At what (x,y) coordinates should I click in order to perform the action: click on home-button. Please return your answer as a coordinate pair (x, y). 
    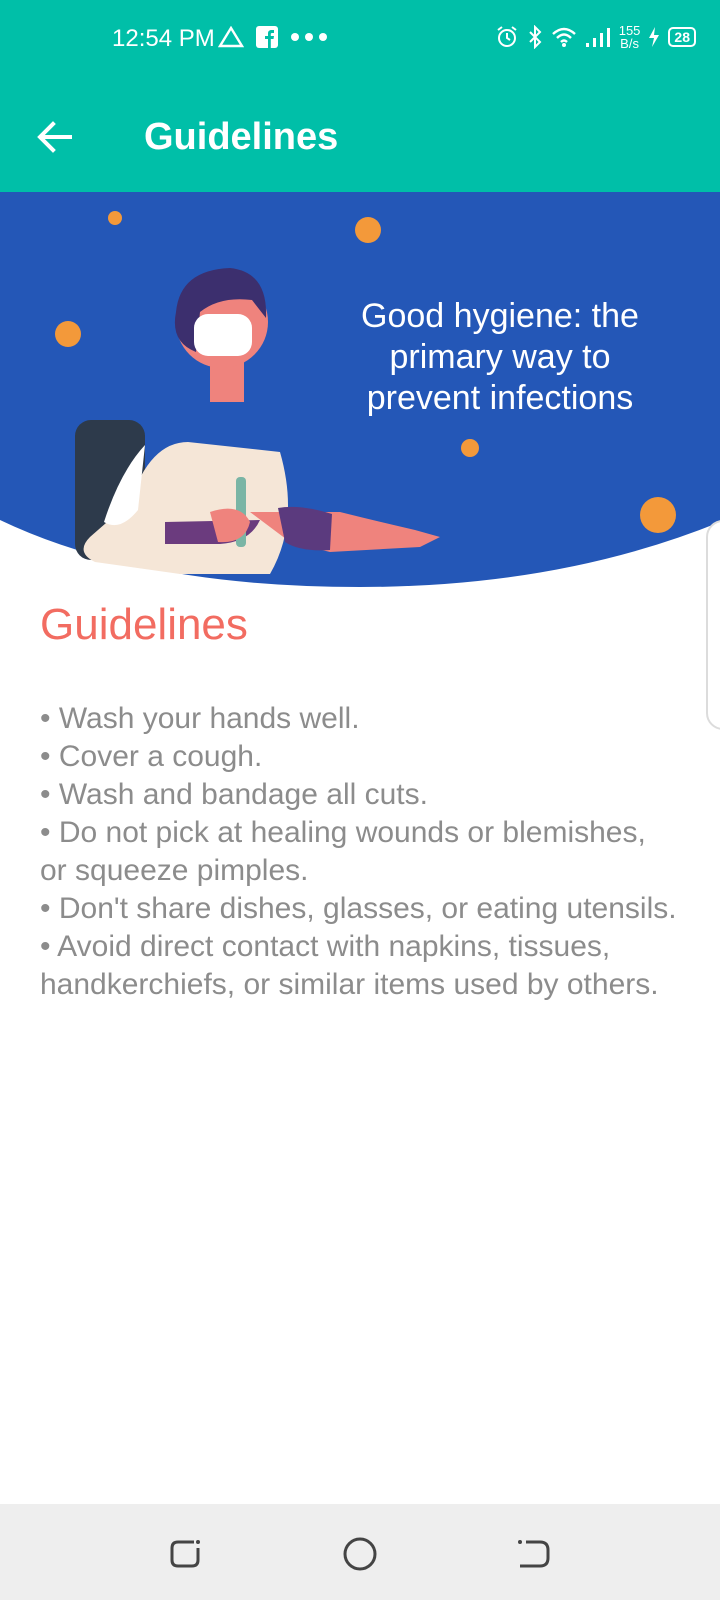
    Looking at the image, I should click on (360, 1554).